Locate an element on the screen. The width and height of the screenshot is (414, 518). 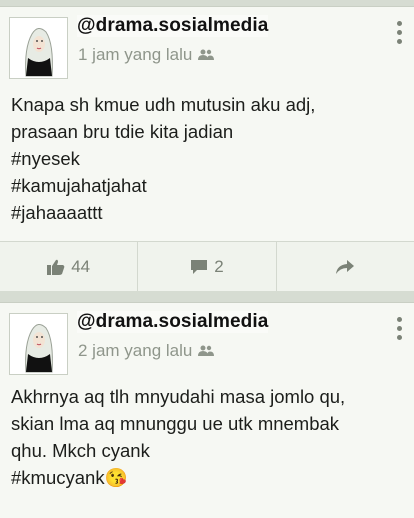
hashtag: #kamujahatjahat is located at coordinates (206, 185).